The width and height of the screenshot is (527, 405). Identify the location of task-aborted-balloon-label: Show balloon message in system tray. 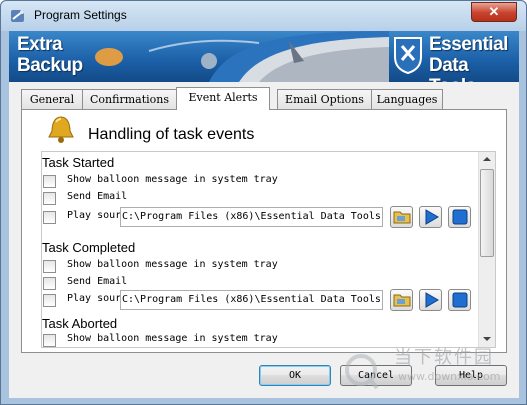
(172, 338).